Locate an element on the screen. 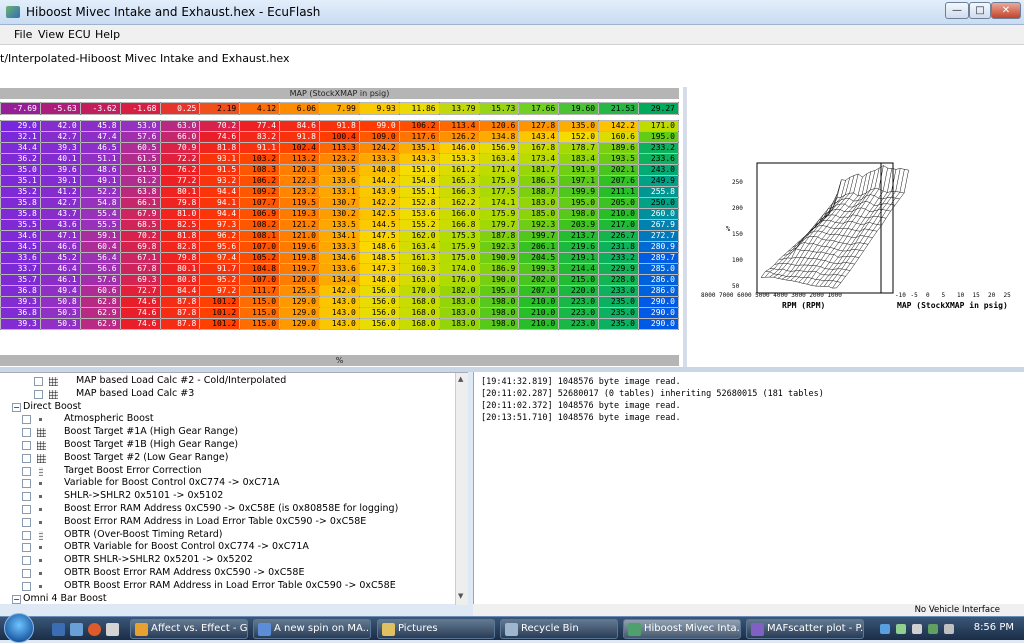  table-cell: 203.9 is located at coordinates (579, 225).